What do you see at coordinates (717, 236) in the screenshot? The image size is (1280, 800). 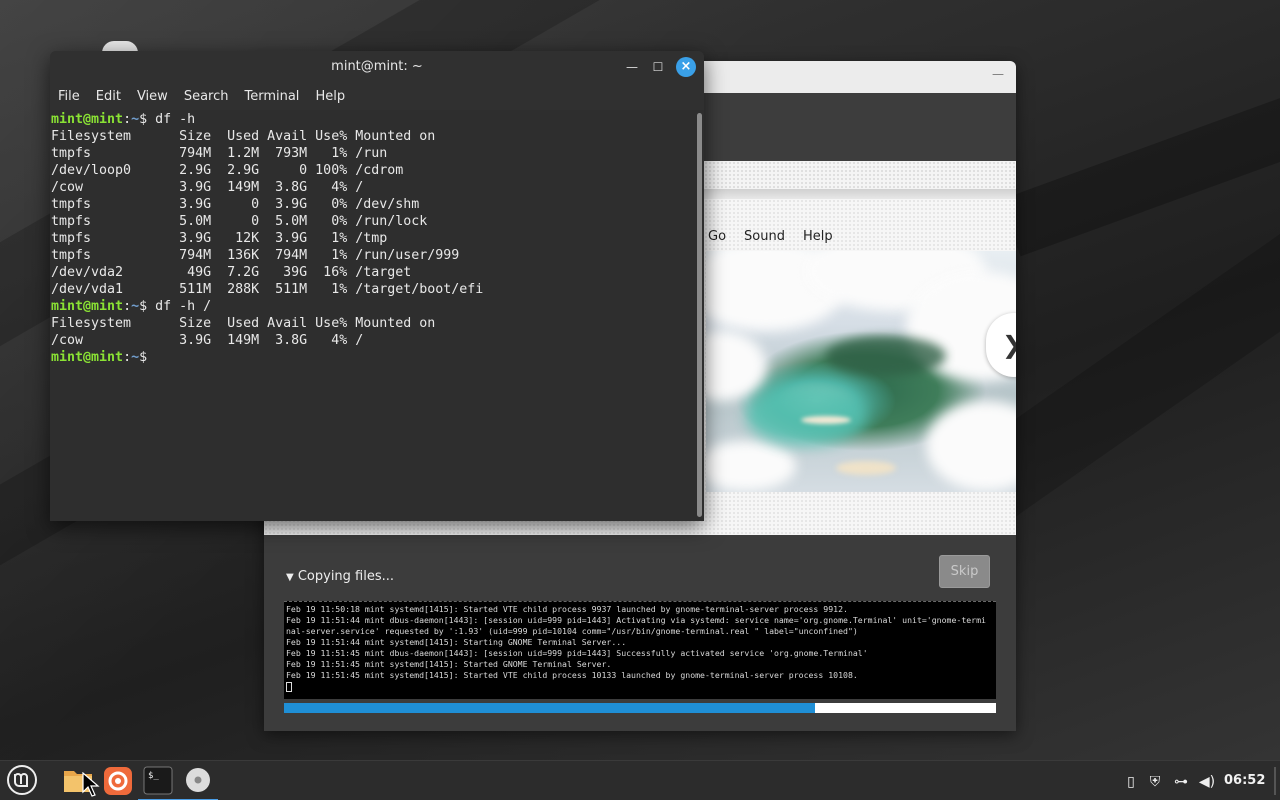 I see `slide-menu-go: Go` at bounding box center [717, 236].